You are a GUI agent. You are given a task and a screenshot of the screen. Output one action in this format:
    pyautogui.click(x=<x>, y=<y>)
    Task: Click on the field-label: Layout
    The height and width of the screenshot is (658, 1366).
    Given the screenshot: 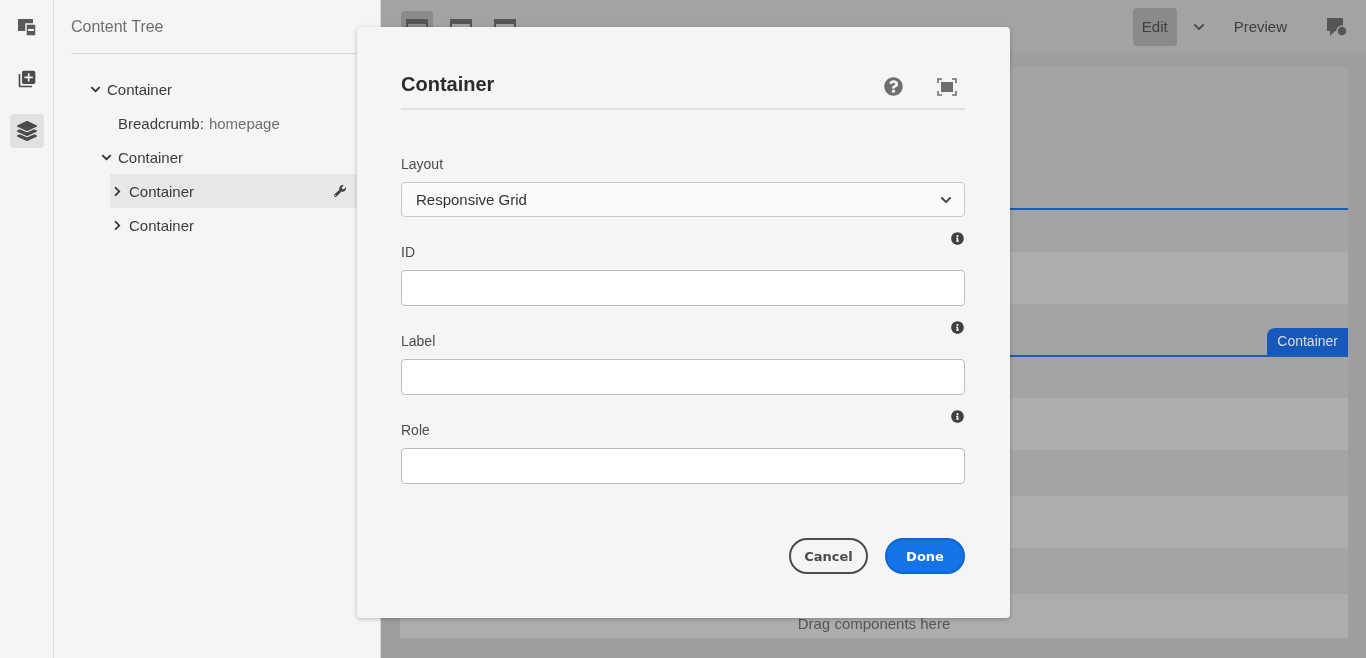 What is the action you would take?
    pyautogui.click(x=423, y=164)
    